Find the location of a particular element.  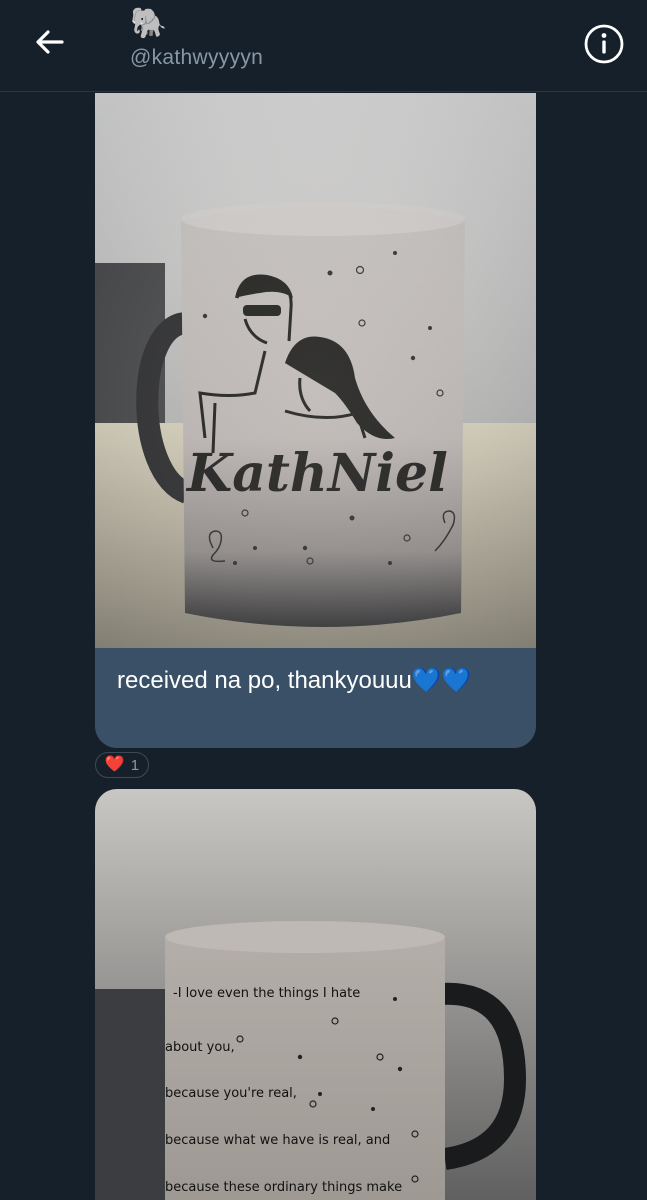

svg-text: -I love even the things I hate is located at coordinates (266, 993).